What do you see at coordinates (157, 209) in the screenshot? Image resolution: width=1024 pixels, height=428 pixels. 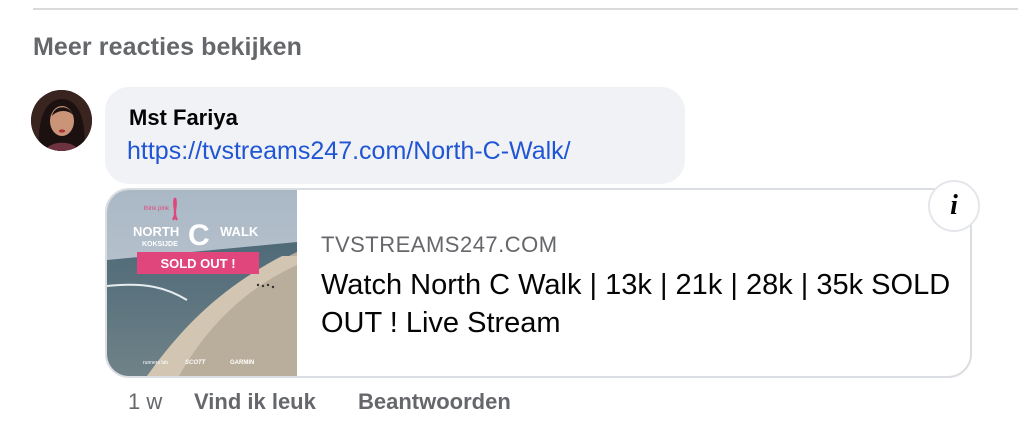 I see `brand-top-text: think pink` at bounding box center [157, 209].